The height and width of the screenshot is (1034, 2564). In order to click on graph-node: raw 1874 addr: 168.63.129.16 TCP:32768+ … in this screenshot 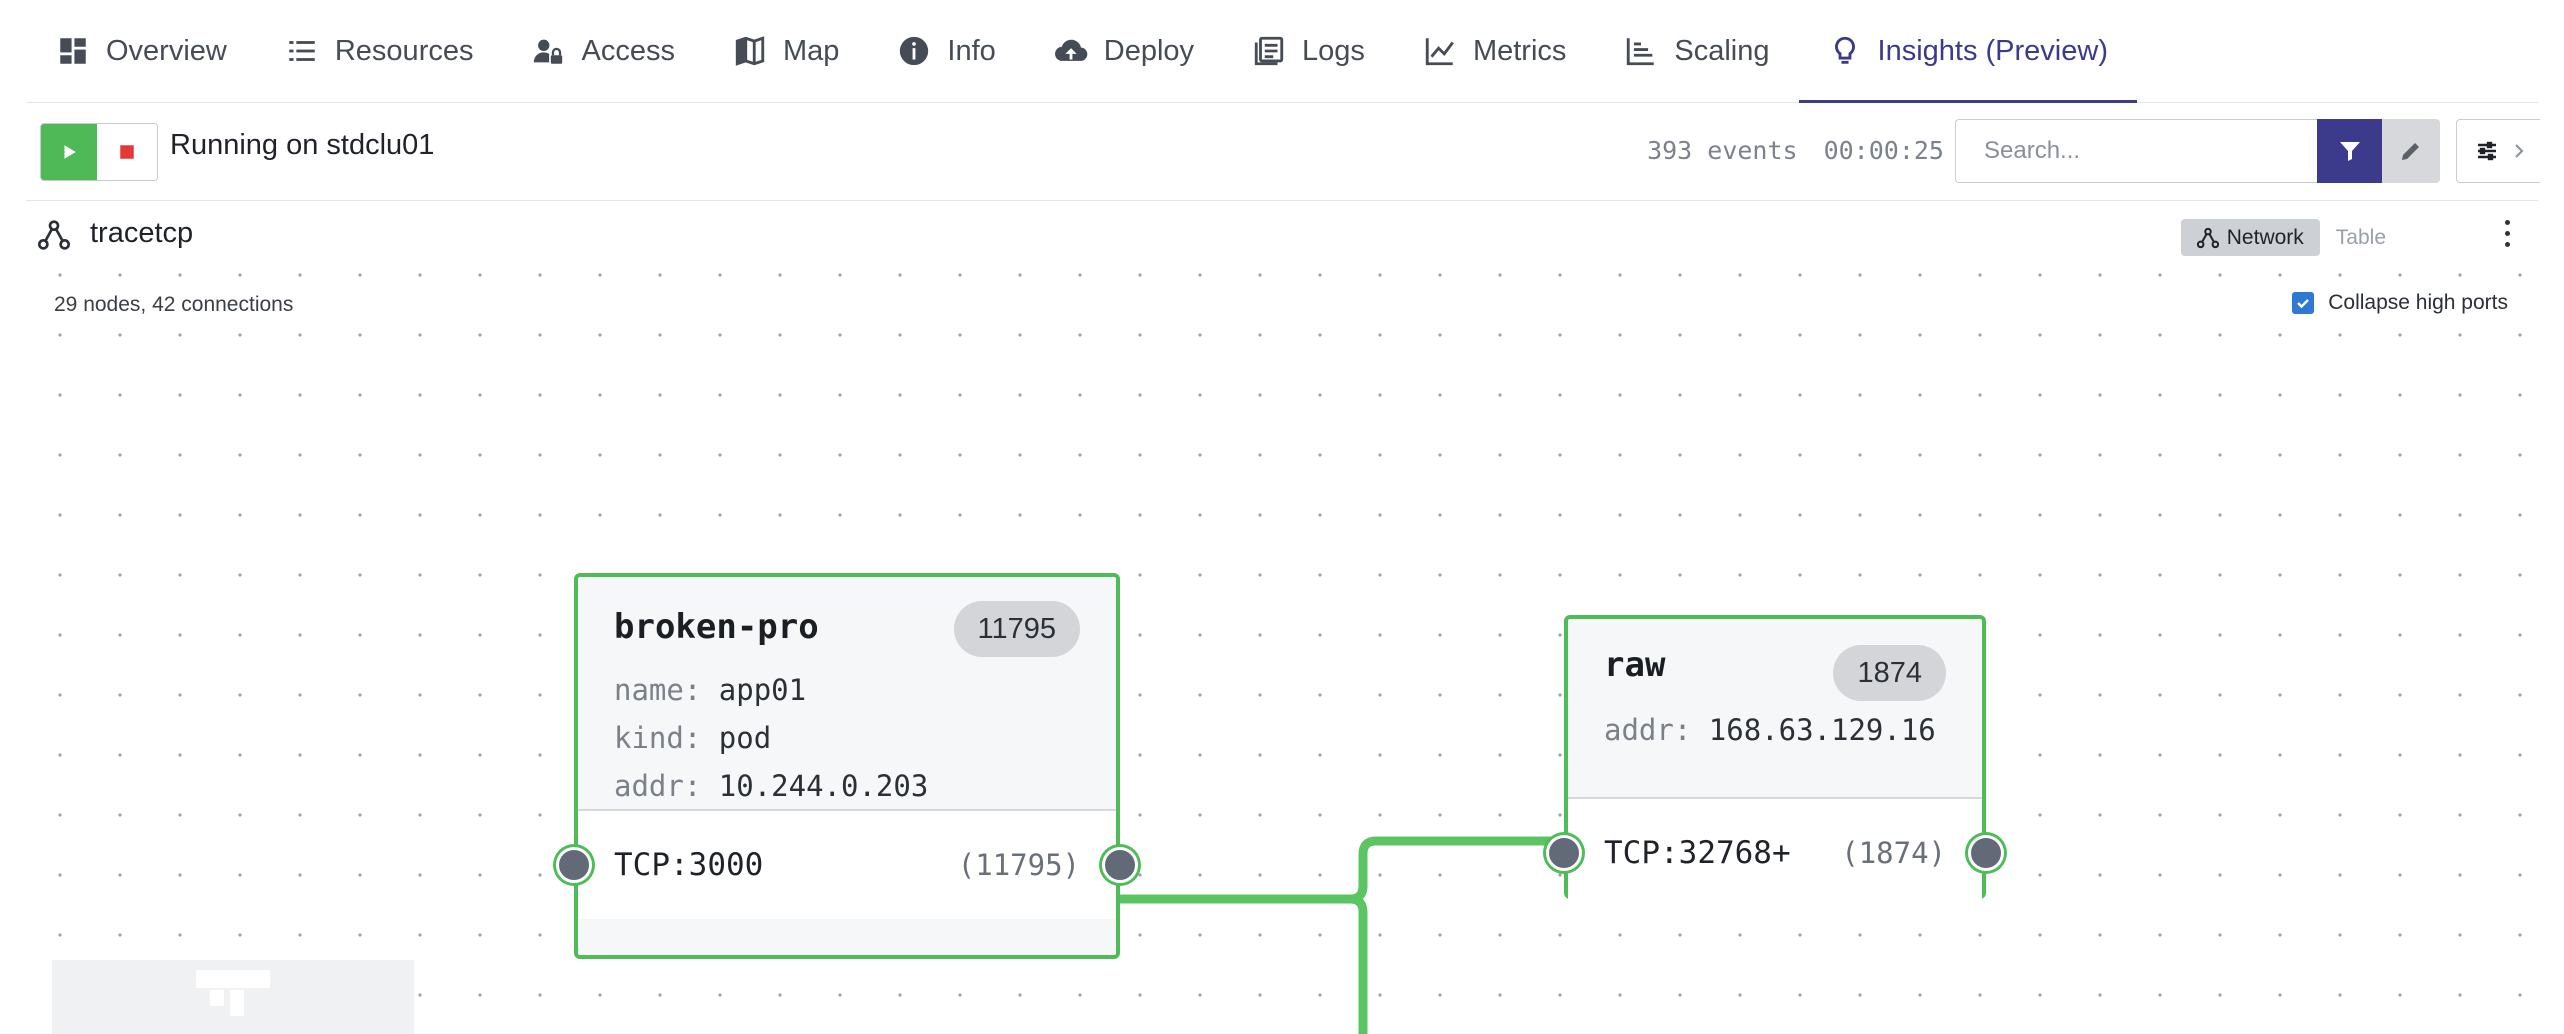, I will do `click(1775, 761)`.